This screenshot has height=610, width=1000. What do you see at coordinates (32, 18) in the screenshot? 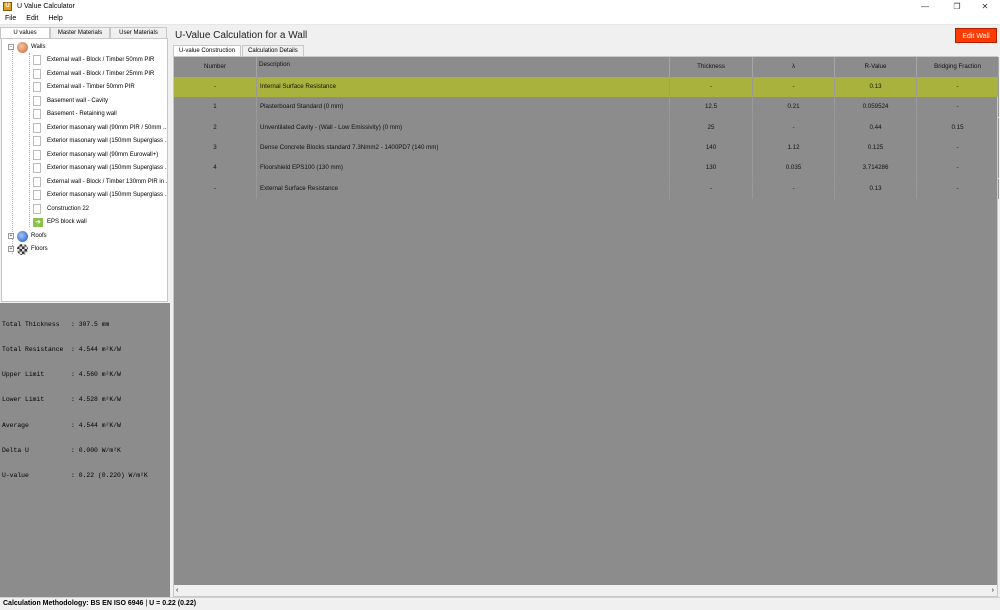
I see `menu-edit: Edit` at bounding box center [32, 18].